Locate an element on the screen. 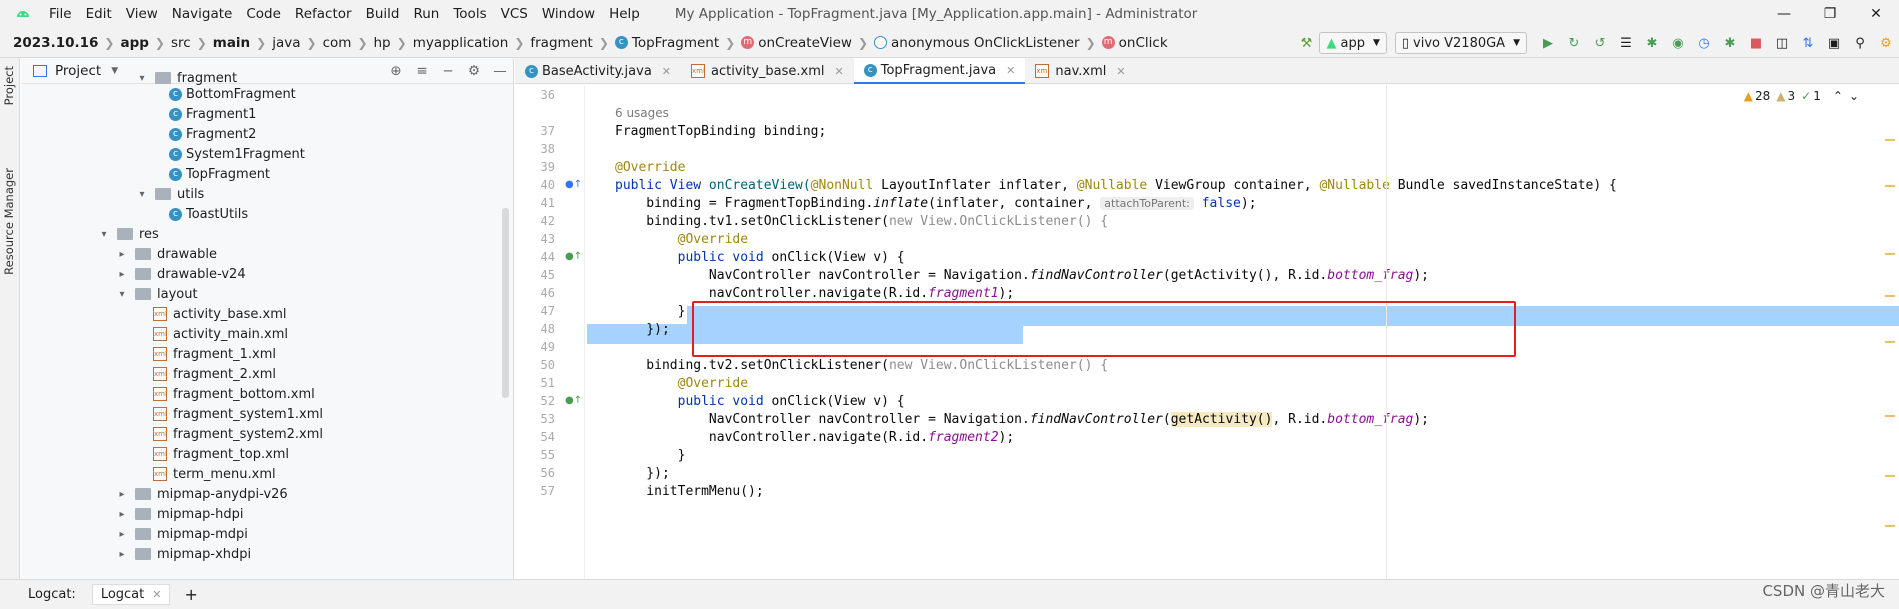 Image resolution: width=1899 pixels, height=609 pixels. resource-manager-tool-tab: Resource Manager is located at coordinates (9, 221).